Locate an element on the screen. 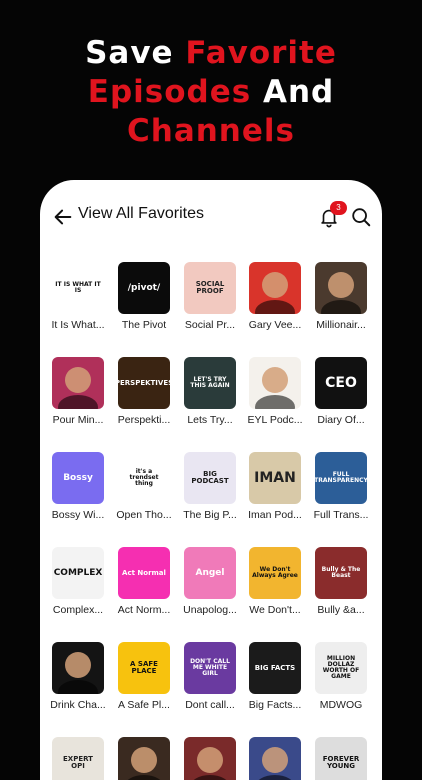  notification-count-badge: 3 is located at coordinates (338, 208).